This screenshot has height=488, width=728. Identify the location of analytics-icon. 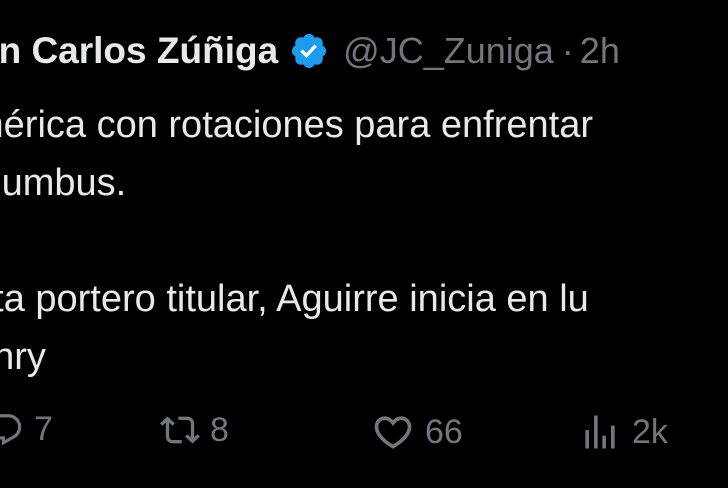
(600, 432).